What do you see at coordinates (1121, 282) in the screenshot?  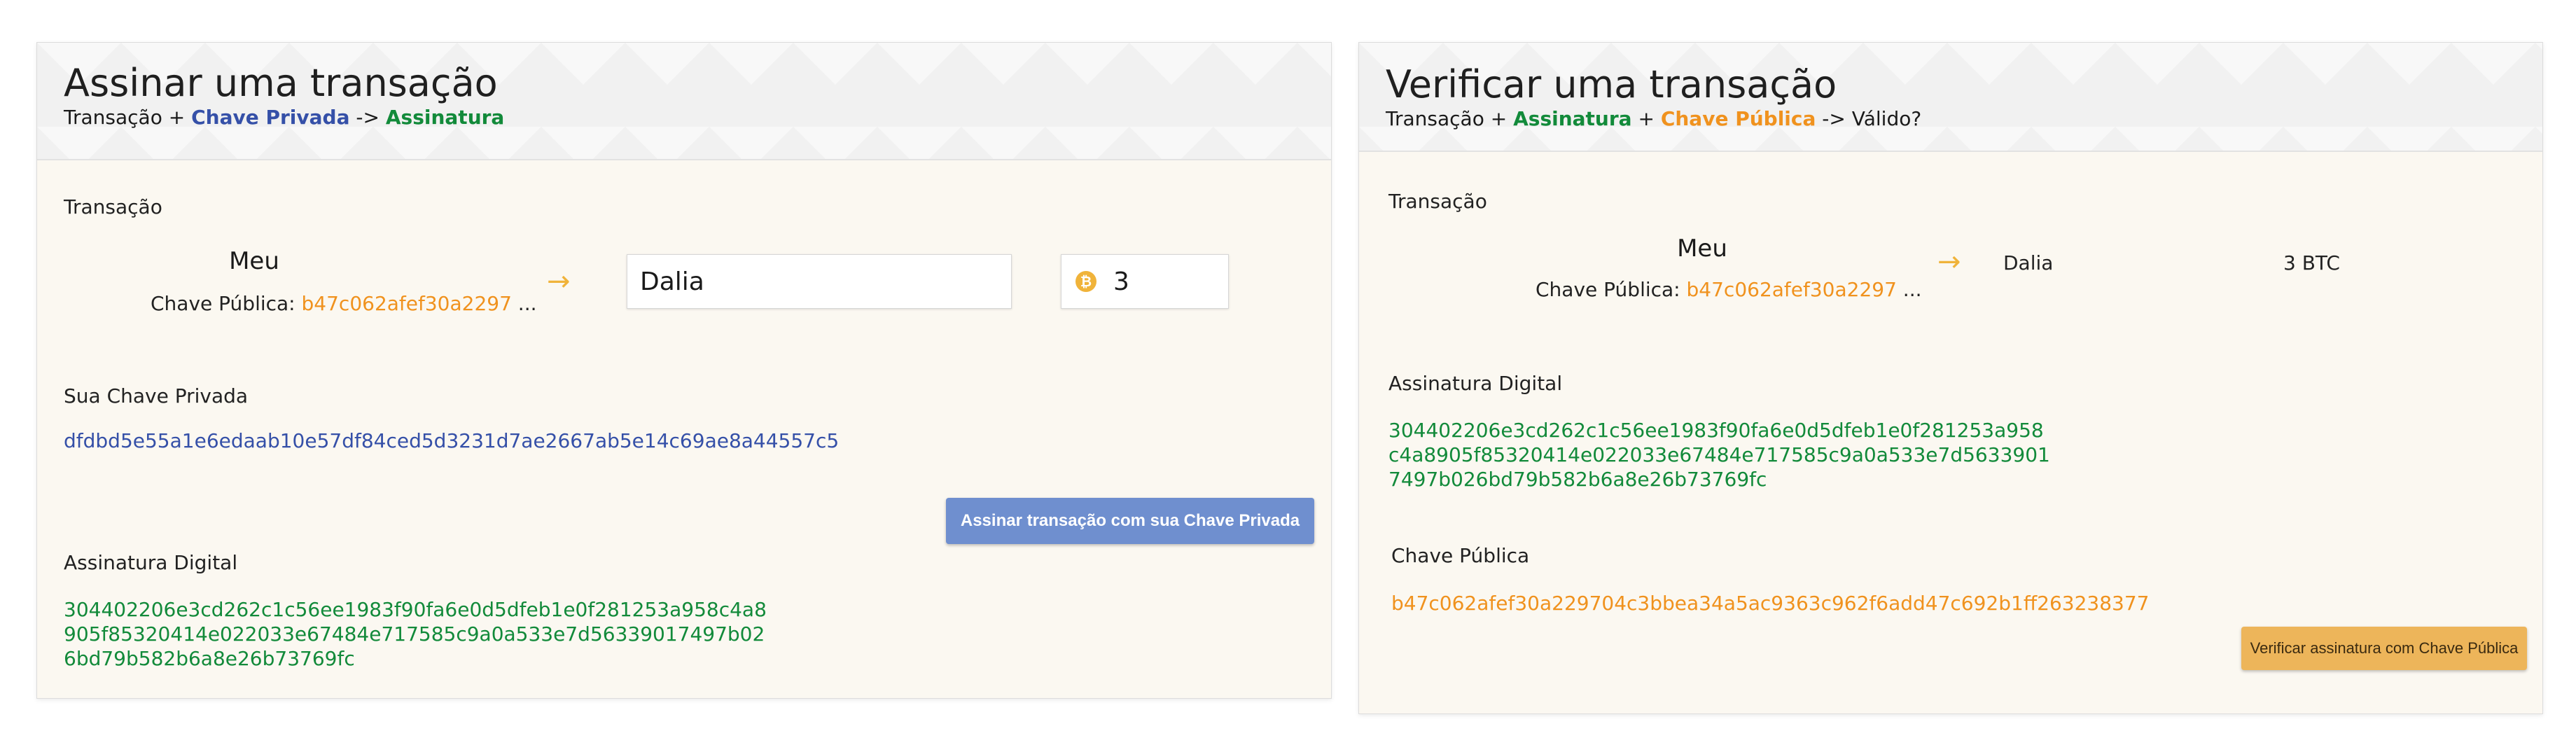 I see `amount-value: 3` at bounding box center [1121, 282].